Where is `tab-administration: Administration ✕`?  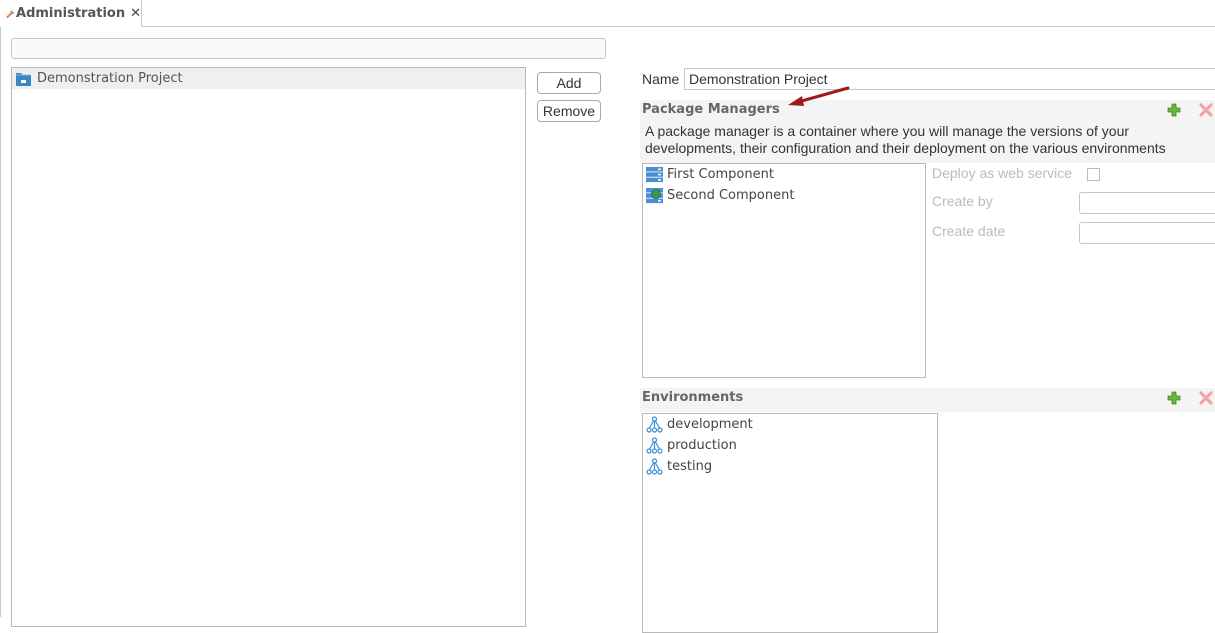
tab-administration: Administration ✕ is located at coordinates (71, 13).